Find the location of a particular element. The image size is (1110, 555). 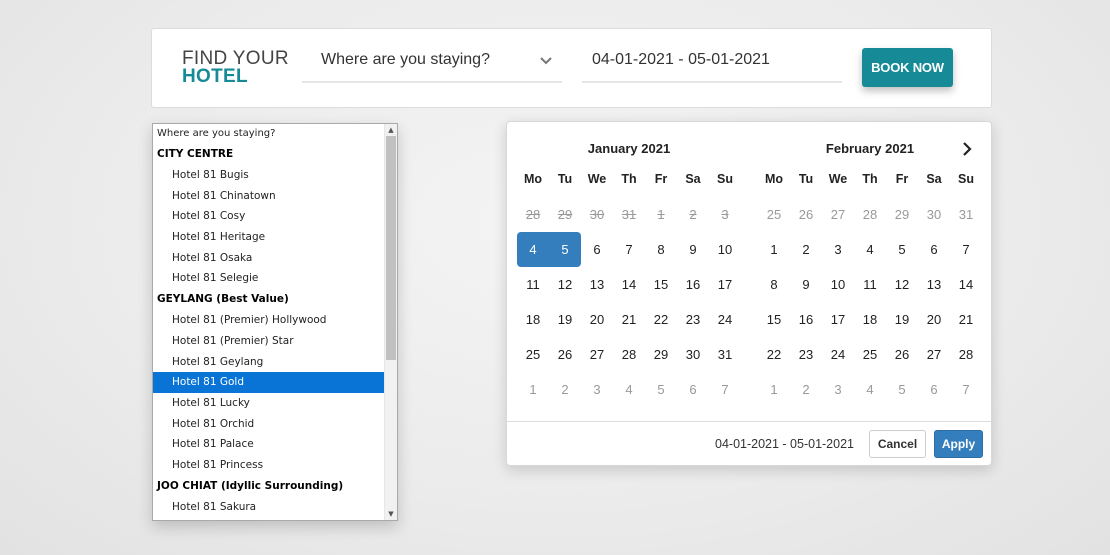

dropdown-option: Hotel 81 (Premier) Star is located at coordinates (269, 341).